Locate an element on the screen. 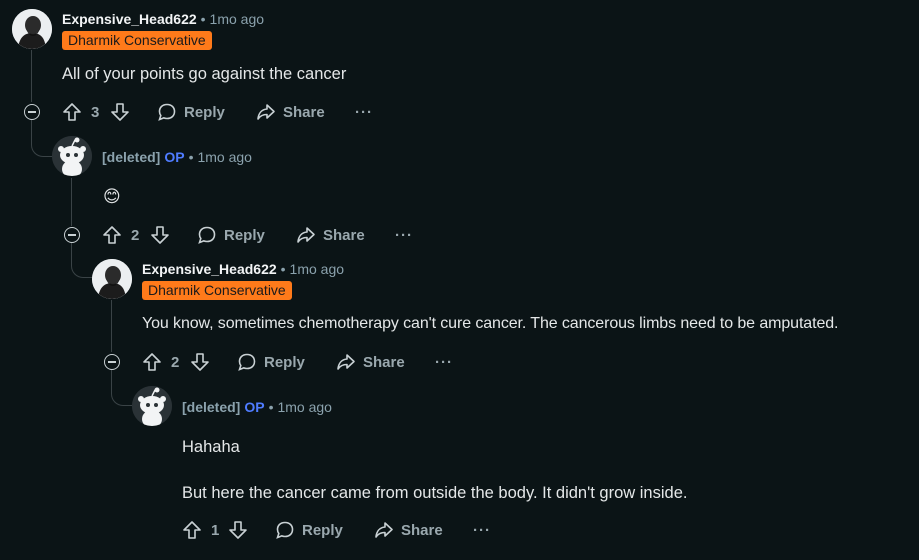 The width and height of the screenshot is (919, 560). comment-actions: 1 Reply Share ··· is located at coordinates (459, 530).